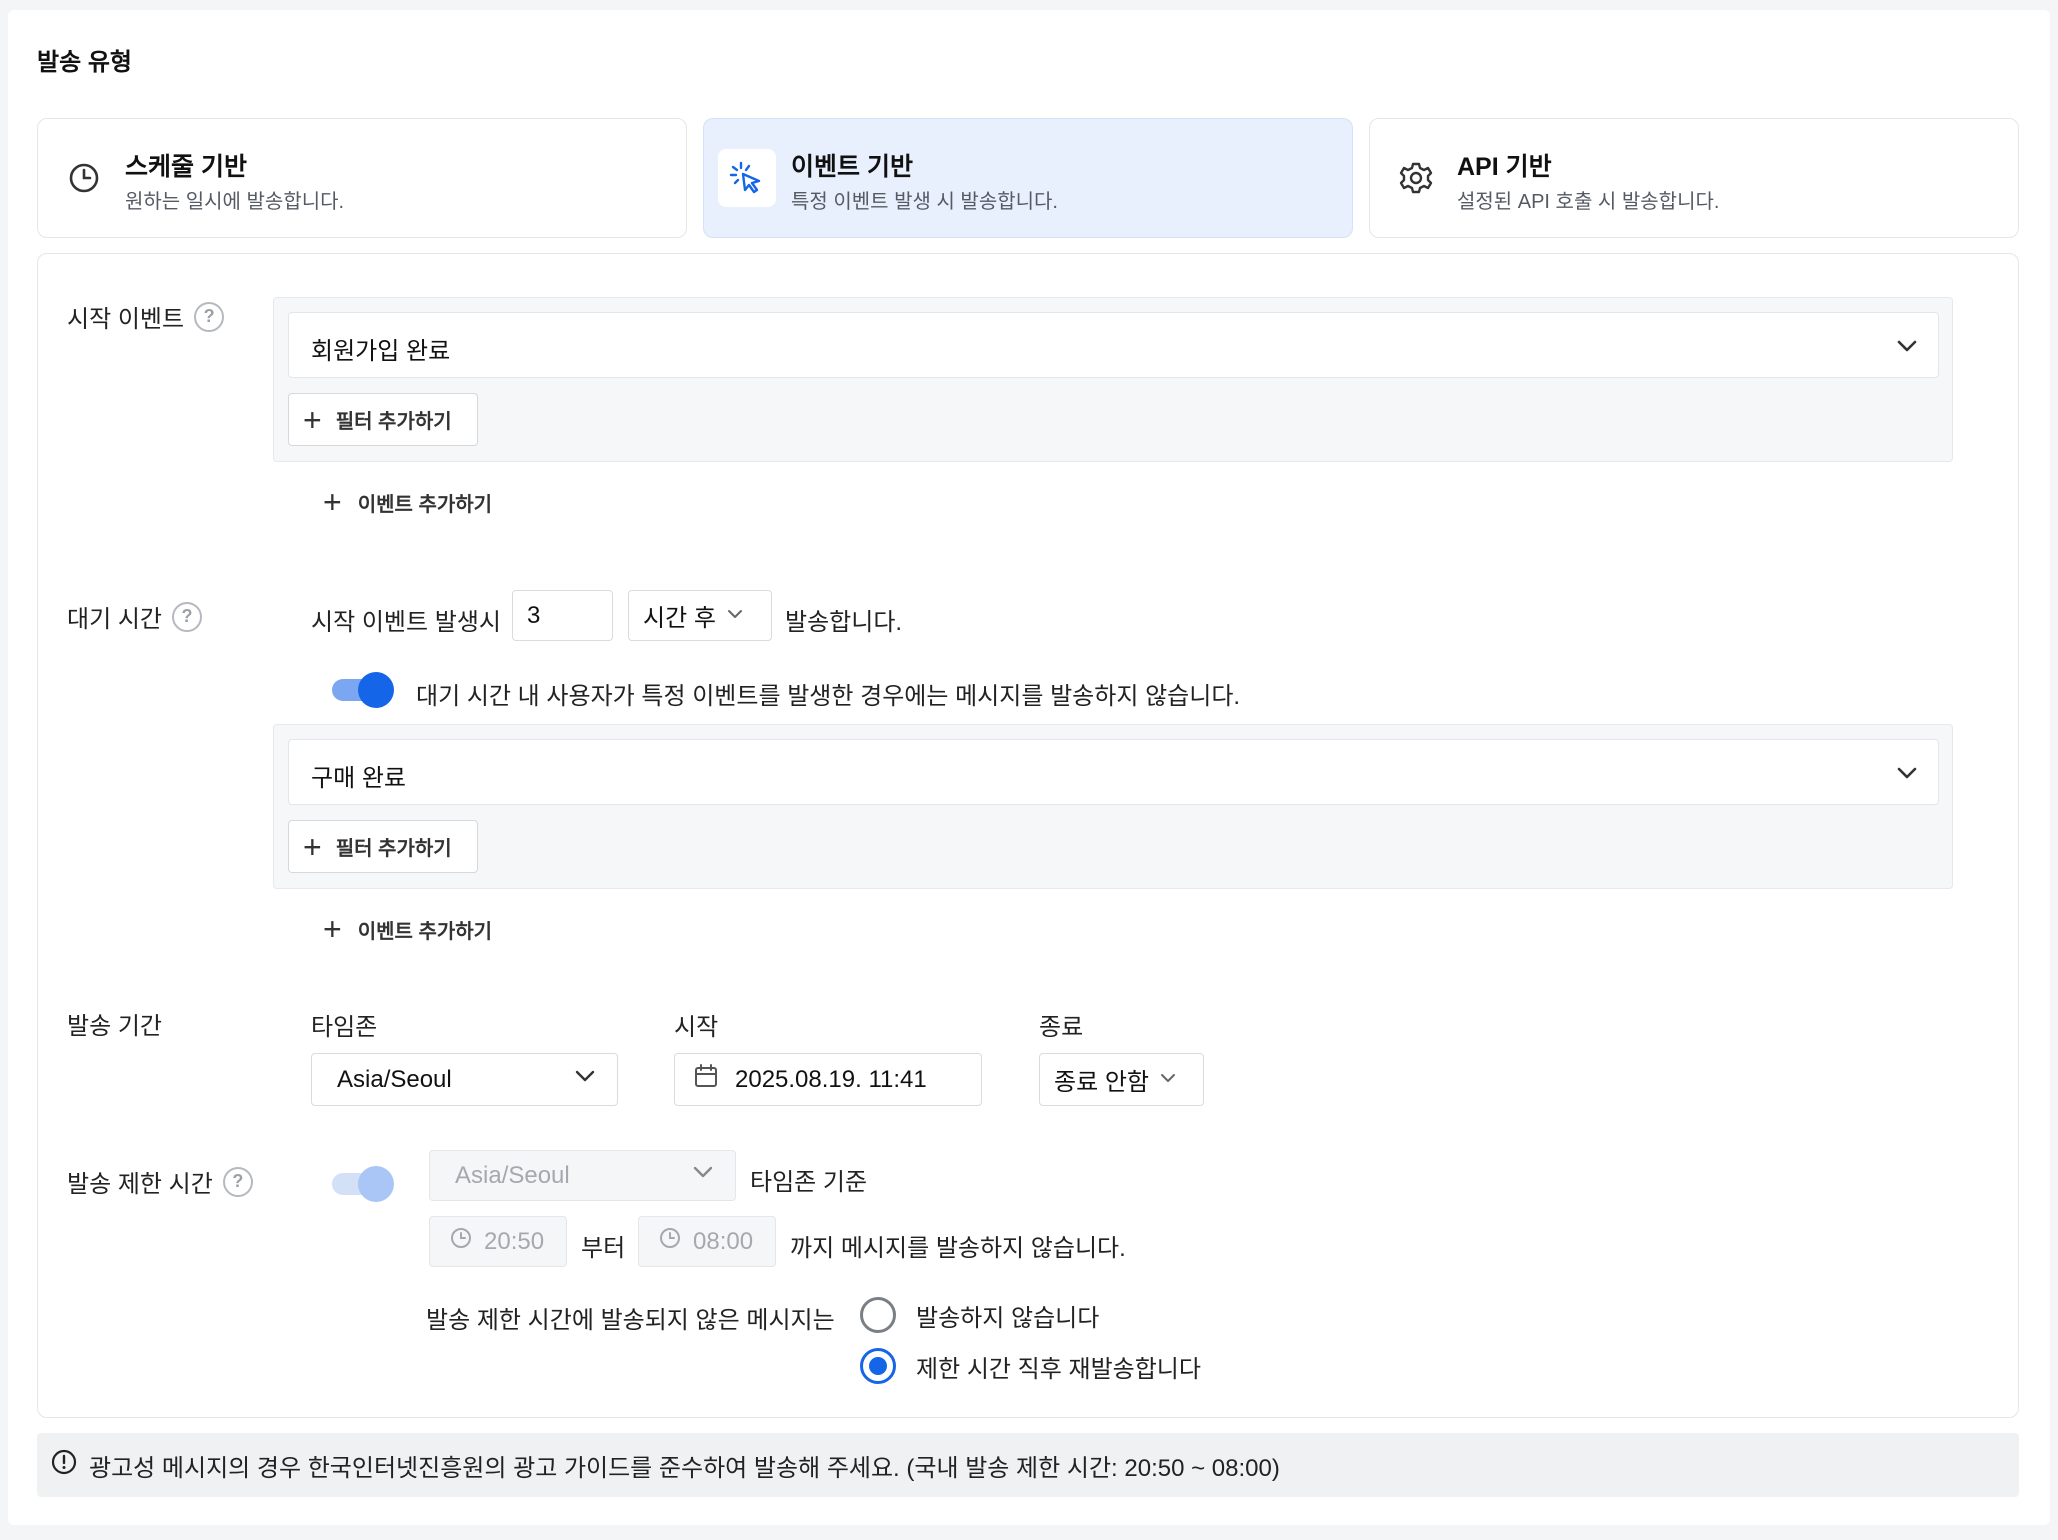 This screenshot has height=1540, width=2058. Describe the element at coordinates (1101, 1082) in the screenshot. I see `end-value: 종료 안함` at that location.